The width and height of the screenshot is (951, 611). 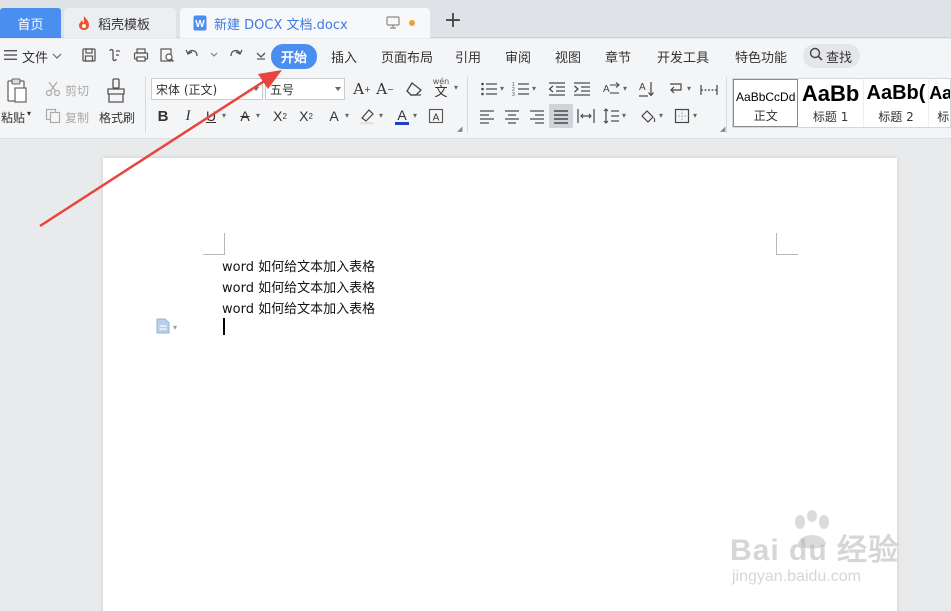 What do you see at coordinates (943, 117) in the screenshot?
I see `style-name: 标` at bounding box center [943, 117].